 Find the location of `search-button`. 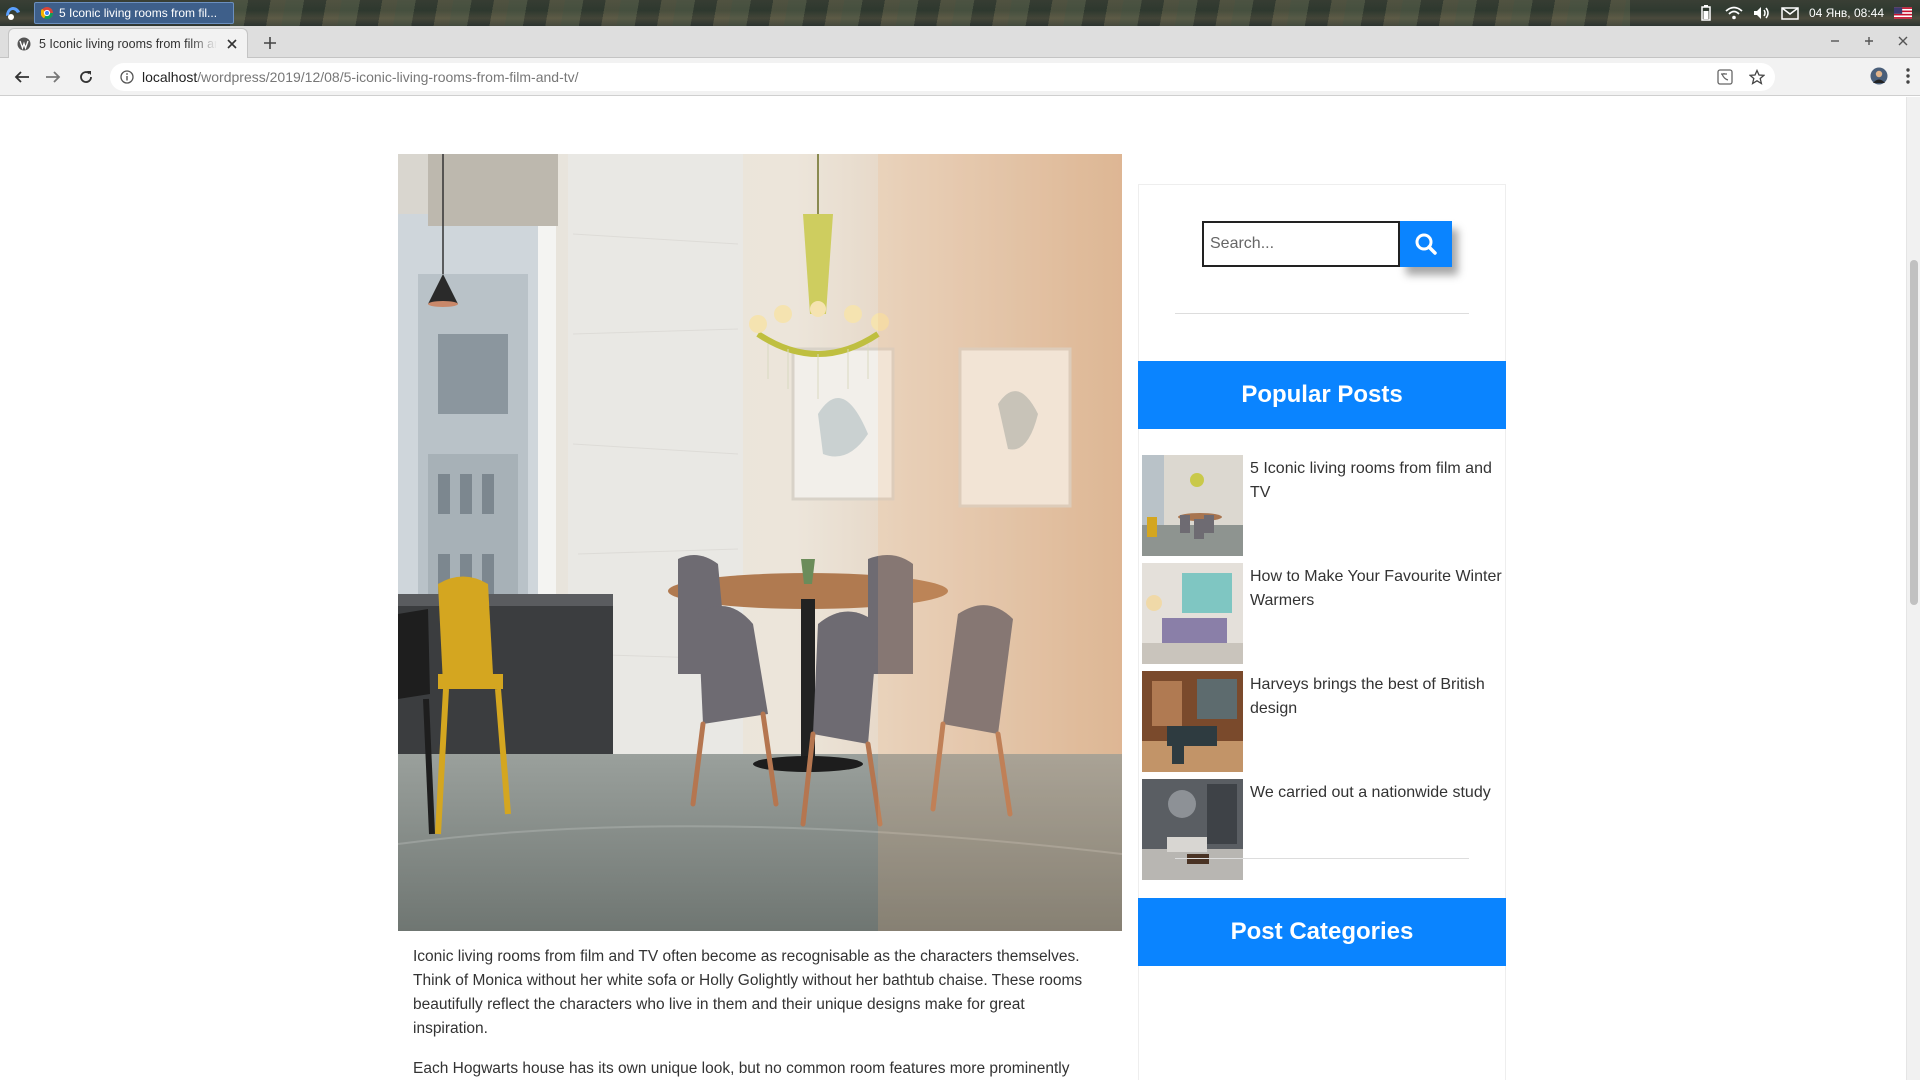

search-button is located at coordinates (1426, 244).